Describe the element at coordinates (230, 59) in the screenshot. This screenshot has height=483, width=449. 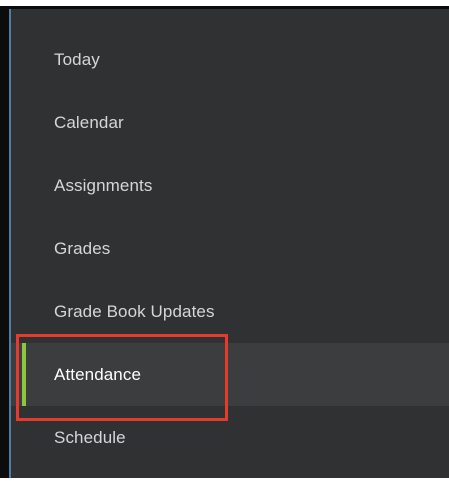
I see `sidebar-item-today: Today` at that location.